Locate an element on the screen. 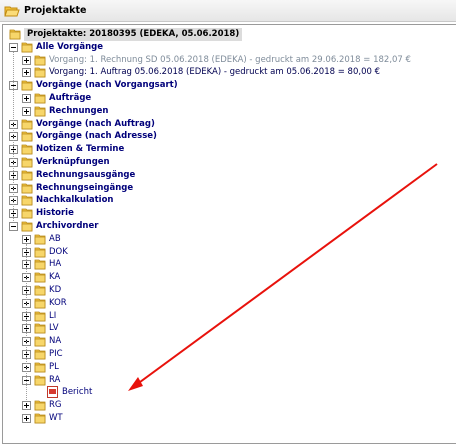 This screenshot has height=444, width=456. tree-item-vorgaenge-auftrag: Vorgänge (nach Auftrag) is located at coordinates (229, 124).